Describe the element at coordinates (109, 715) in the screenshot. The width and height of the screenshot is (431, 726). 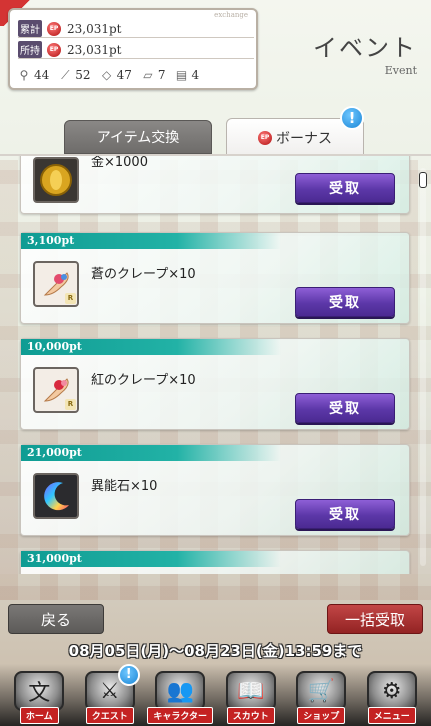
I see `nav-label: クエスト` at that location.